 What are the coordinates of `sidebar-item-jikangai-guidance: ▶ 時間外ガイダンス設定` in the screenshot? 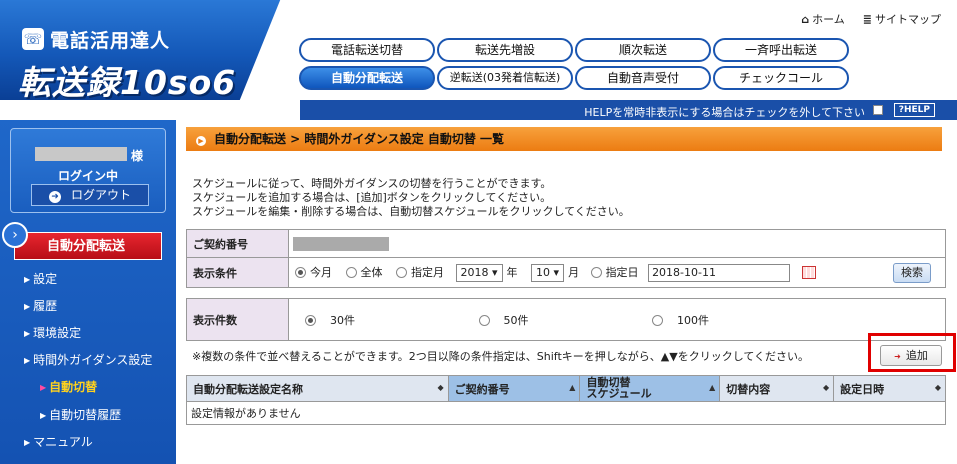 It's located at (88, 359).